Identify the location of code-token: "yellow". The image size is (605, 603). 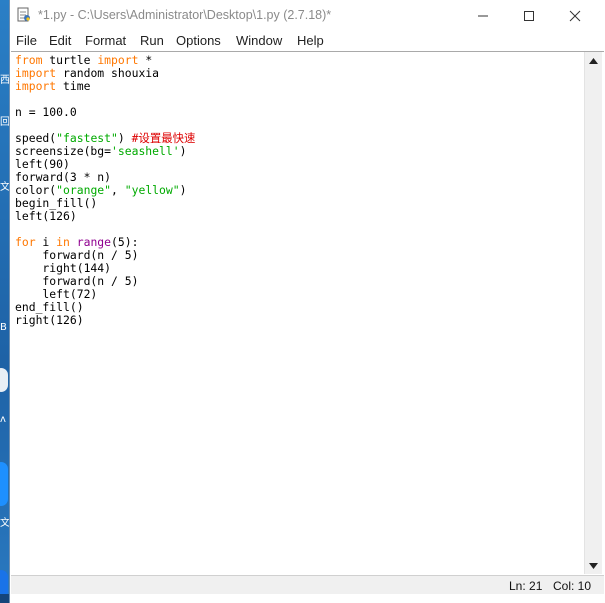
(152, 190).